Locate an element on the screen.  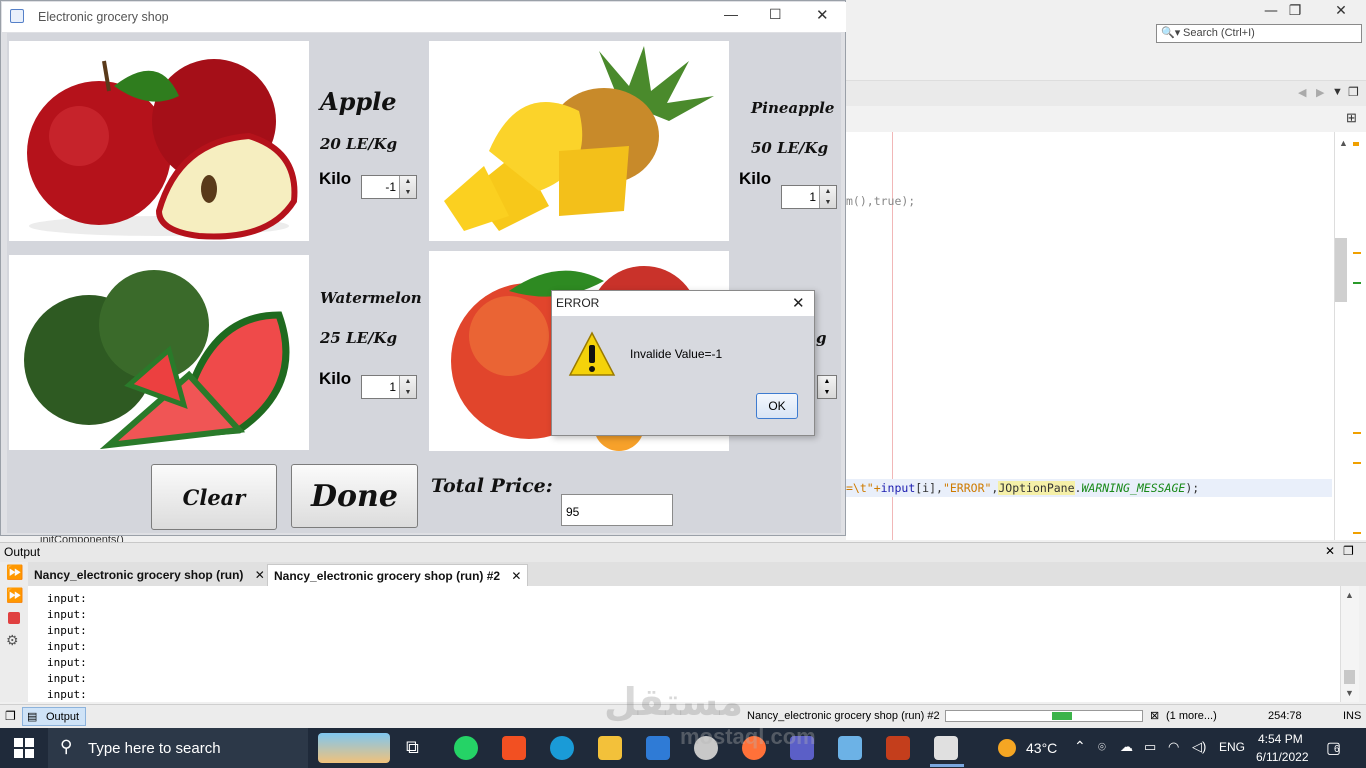
ide-editor-toolbar: ⊞ is located at coordinates (1106, 119).